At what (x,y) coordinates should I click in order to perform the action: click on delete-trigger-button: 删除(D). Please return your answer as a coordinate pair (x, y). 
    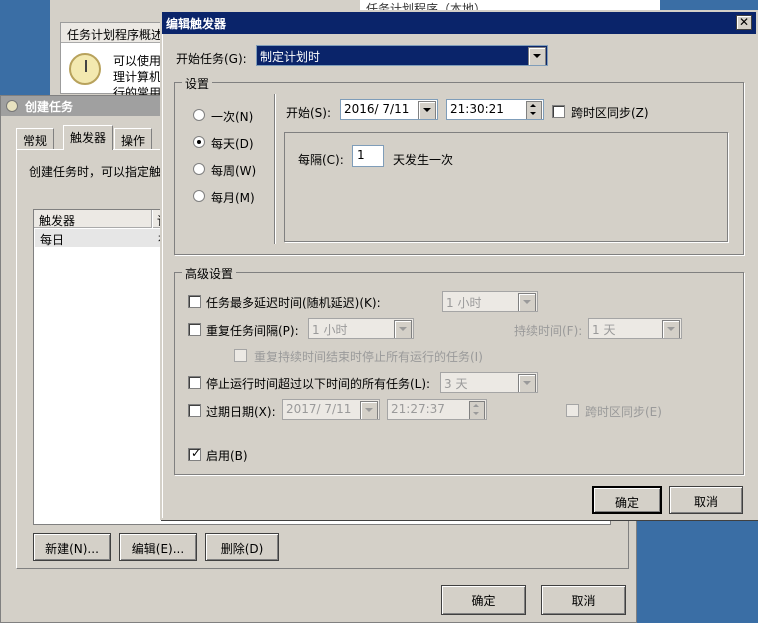
    Looking at the image, I should click on (242, 547).